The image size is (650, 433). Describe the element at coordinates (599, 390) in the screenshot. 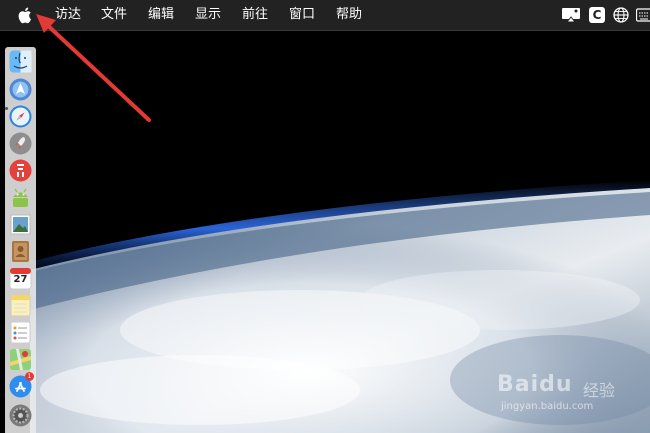

I see `watermark-subtitle: 经验` at that location.